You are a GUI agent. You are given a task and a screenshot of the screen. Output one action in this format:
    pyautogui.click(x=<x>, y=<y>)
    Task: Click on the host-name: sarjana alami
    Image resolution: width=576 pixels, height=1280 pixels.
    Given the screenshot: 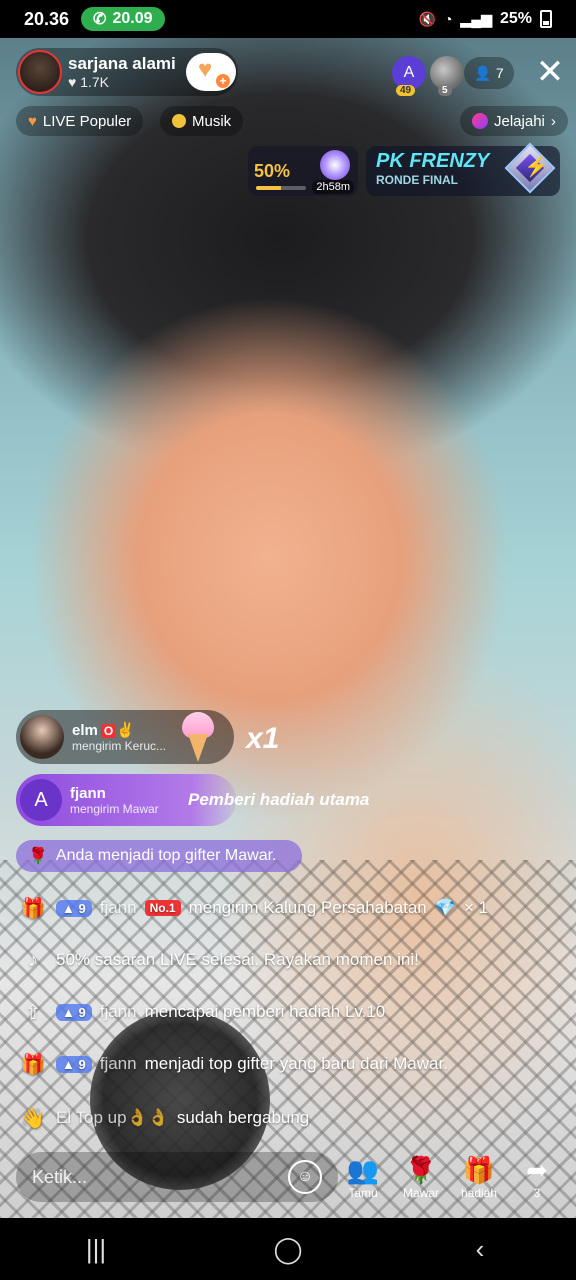 What is the action you would take?
    pyautogui.click(x=122, y=63)
    